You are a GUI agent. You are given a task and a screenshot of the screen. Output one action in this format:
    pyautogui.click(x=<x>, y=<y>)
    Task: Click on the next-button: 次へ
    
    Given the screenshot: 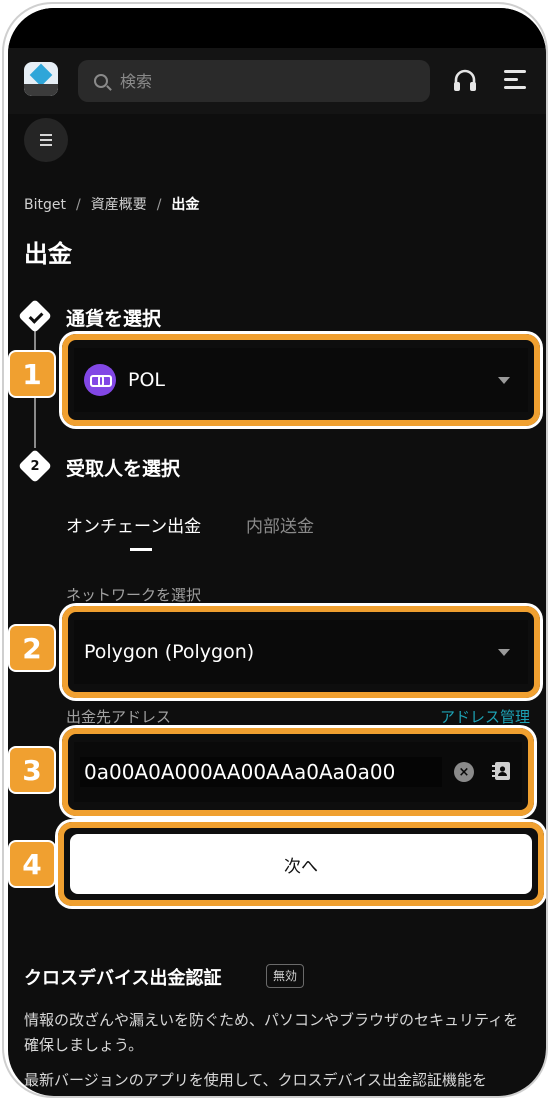 What is the action you would take?
    pyautogui.click(x=301, y=864)
    